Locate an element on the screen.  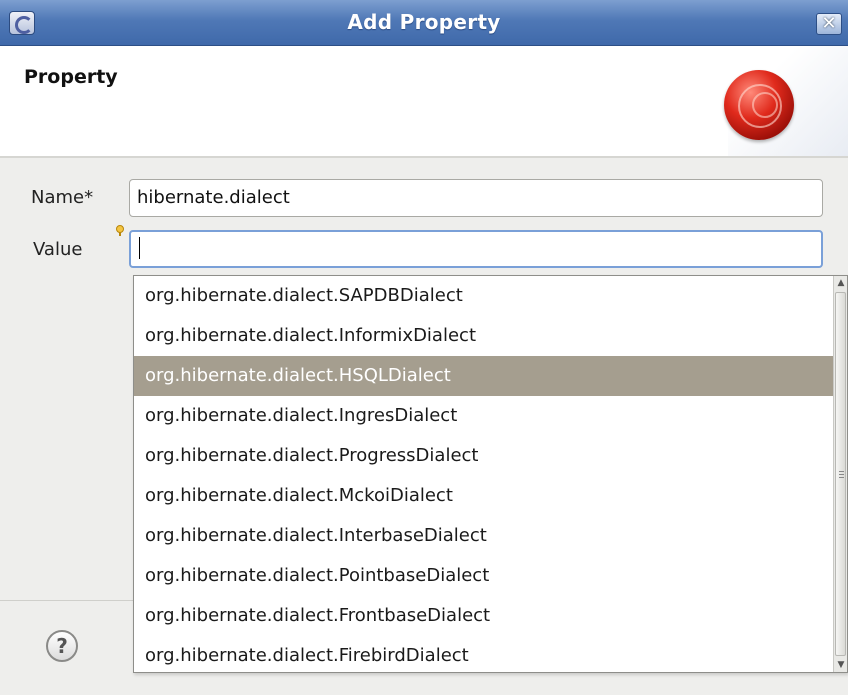
header-title: Property is located at coordinates (71, 77).